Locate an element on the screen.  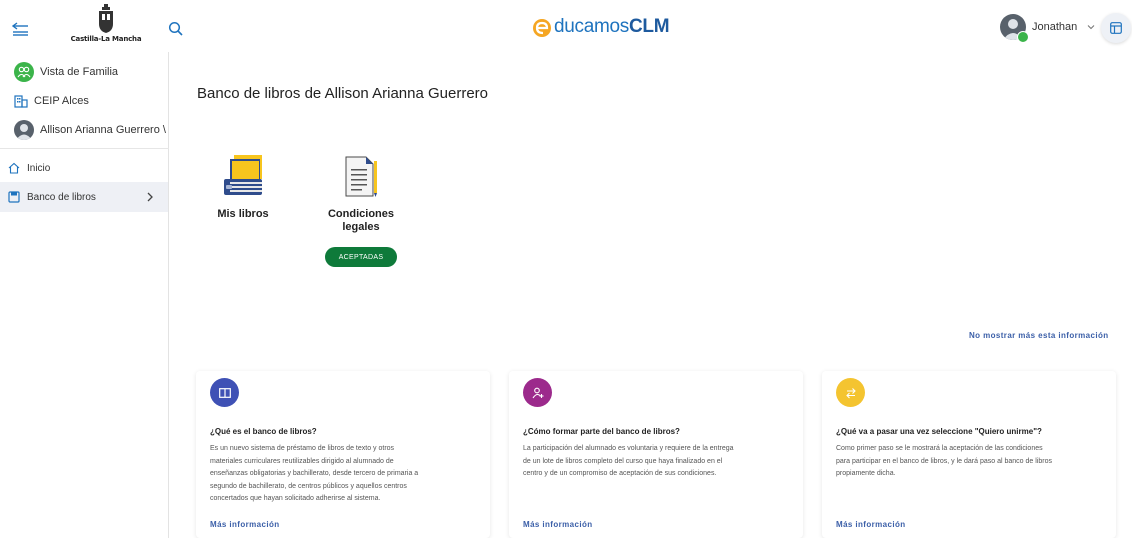
student-avatar-icon is located at coordinates (24, 130).